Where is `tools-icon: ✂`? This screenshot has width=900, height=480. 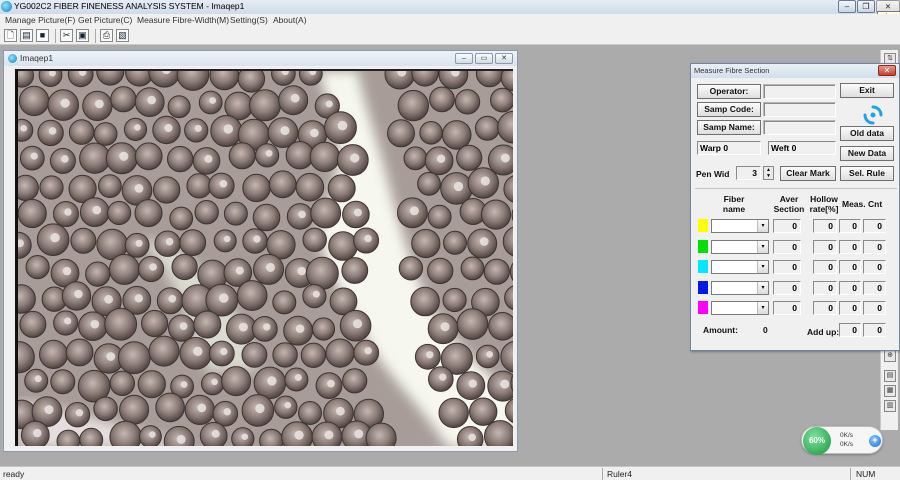 tools-icon: ✂ is located at coordinates (66, 35).